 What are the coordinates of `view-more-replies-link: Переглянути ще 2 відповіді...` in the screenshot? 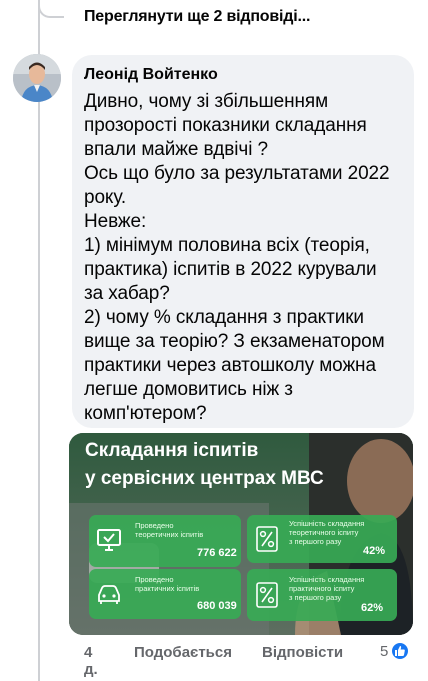 It's located at (197, 17).